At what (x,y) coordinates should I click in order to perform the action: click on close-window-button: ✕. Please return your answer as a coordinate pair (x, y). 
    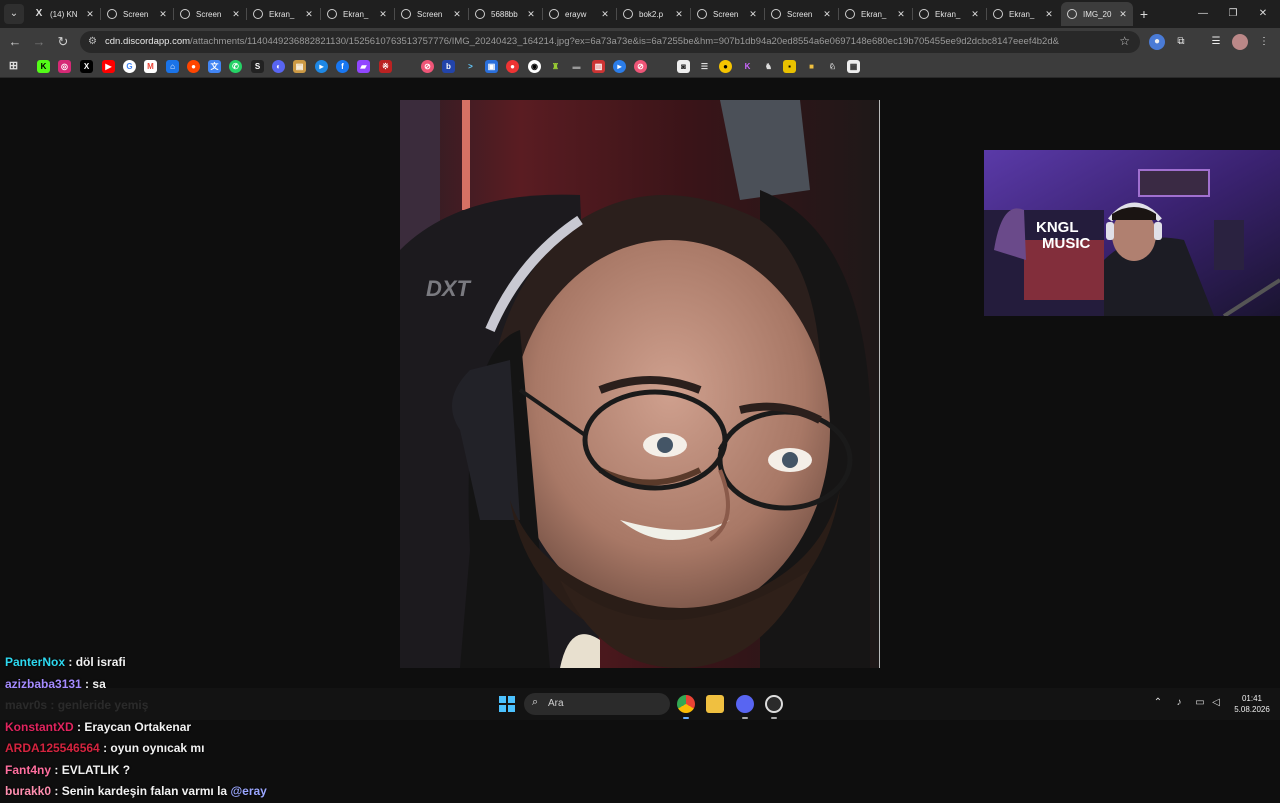
    Looking at the image, I should click on (1263, 14).